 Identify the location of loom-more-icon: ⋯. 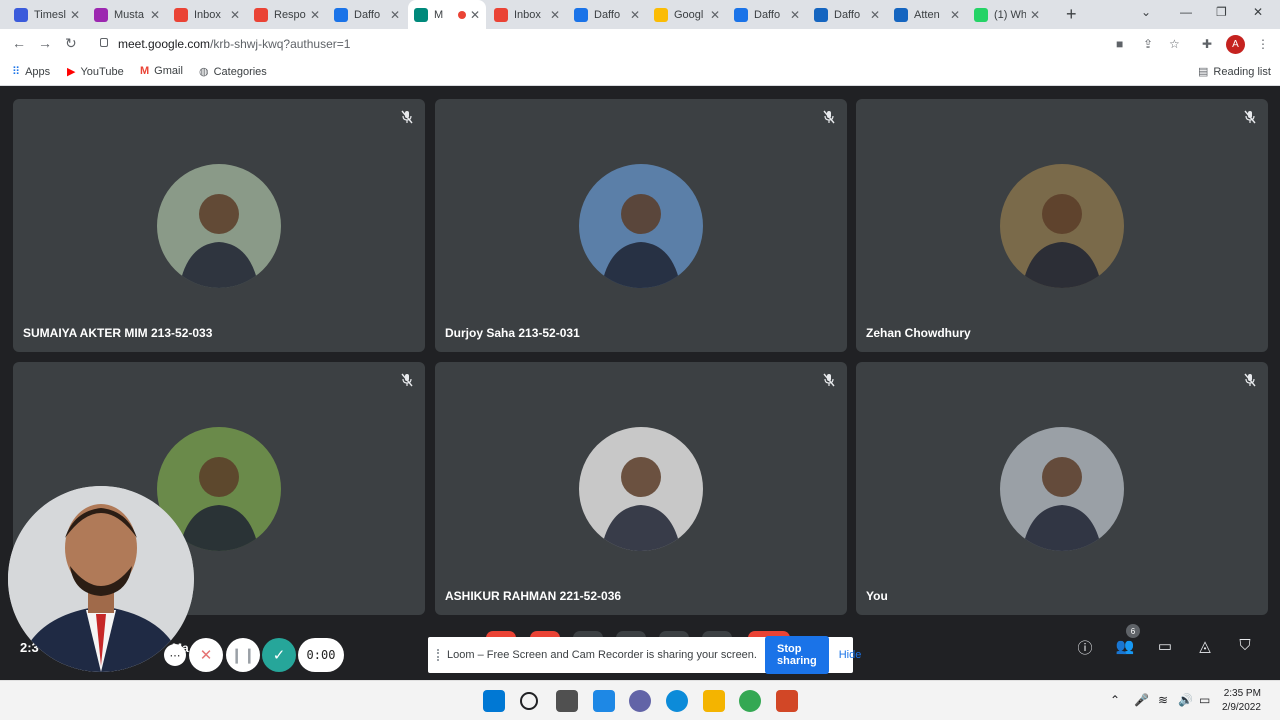
(175, 655).